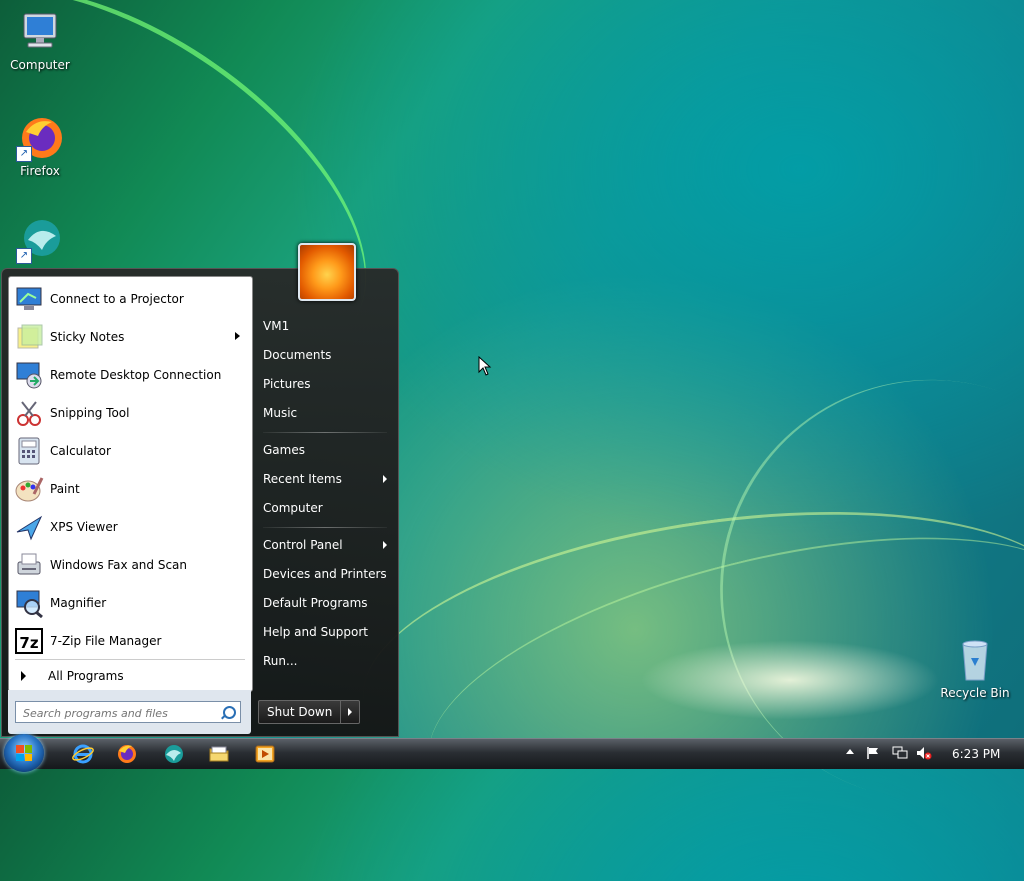 The height and width of the screenshot is (881, 1024). Describe the element at coordinates (29, 337) in the screenshot. I see `sticky-notes-icon` at that location.